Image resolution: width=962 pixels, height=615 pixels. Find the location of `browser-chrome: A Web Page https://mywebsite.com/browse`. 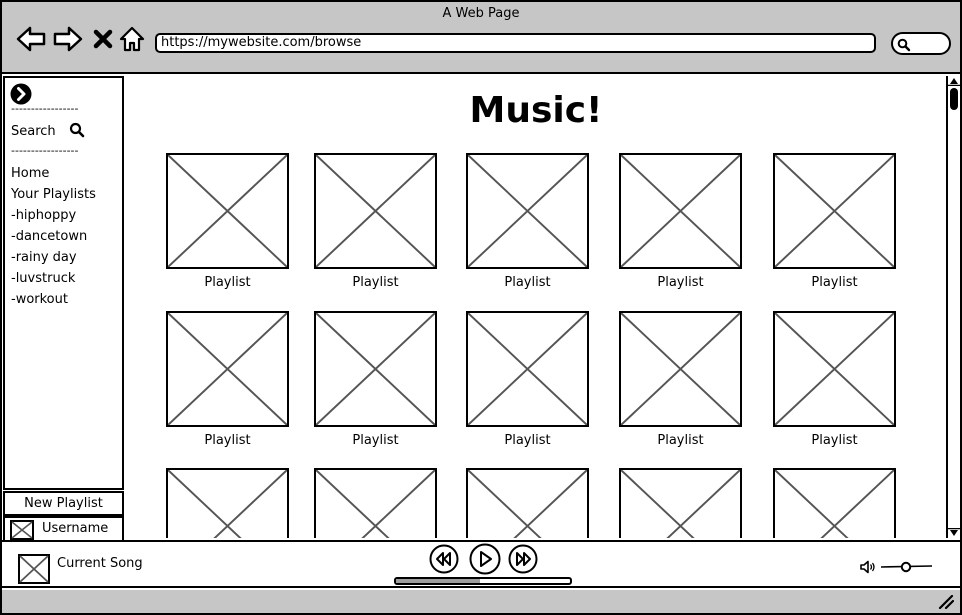

browser-chrome: A Web Page https://mywebsite.com/browse is located at coordinates (481, 38).